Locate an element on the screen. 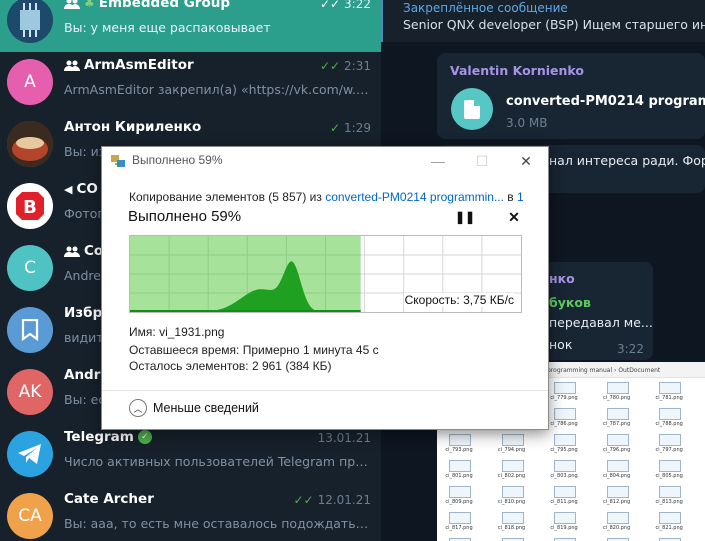 The width and height of the screenshot is (705, 541). speed-label: Скорость: 3,75 КБ/с is located at coordinates (459, 300).